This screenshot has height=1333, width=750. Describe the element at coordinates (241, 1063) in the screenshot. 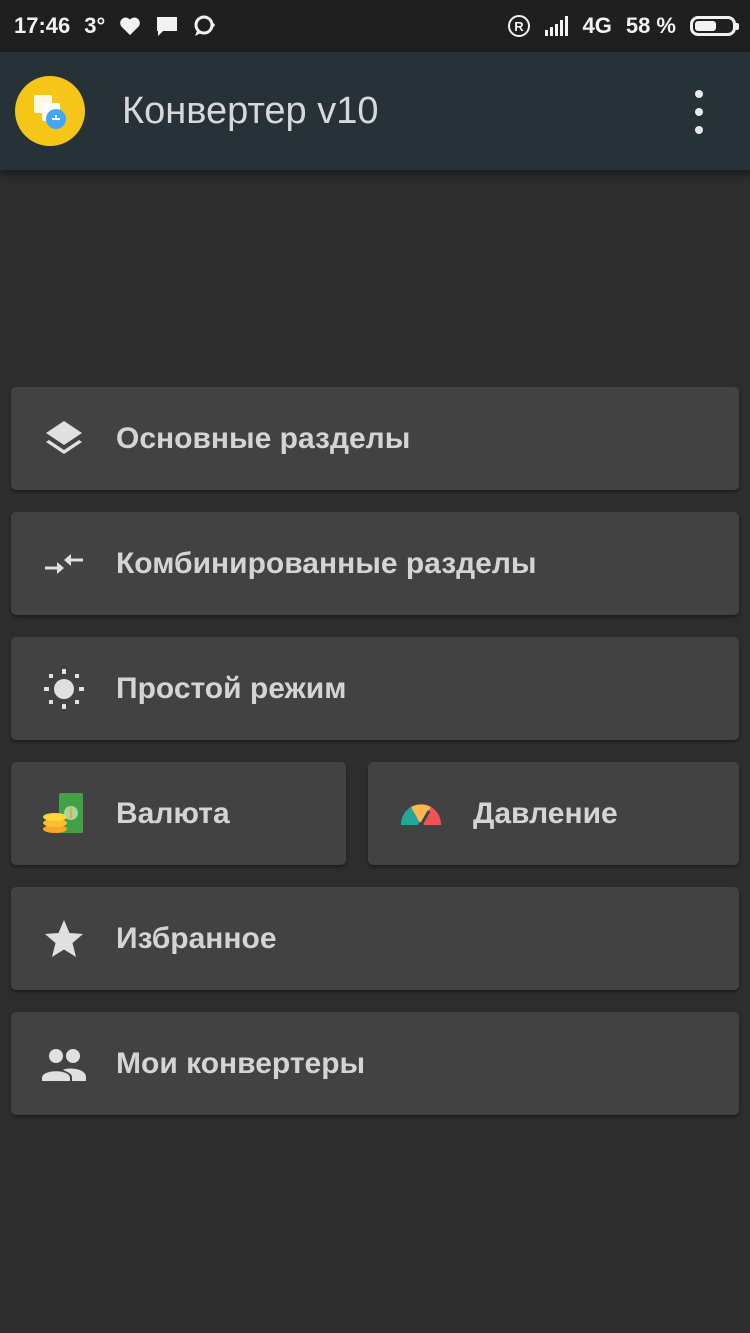

I see `menu-item-label: Мои конвертеры` at that location.